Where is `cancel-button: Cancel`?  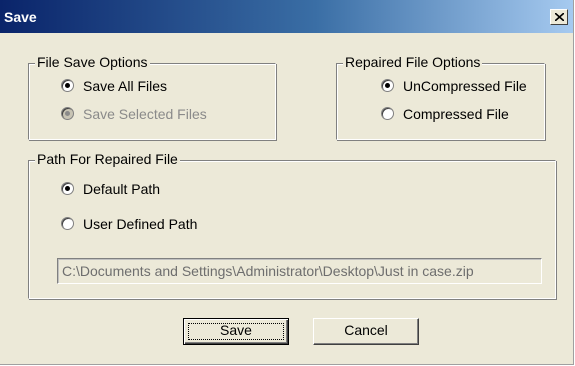 cancel-button: Cancel is located at coordinates (366, 331).